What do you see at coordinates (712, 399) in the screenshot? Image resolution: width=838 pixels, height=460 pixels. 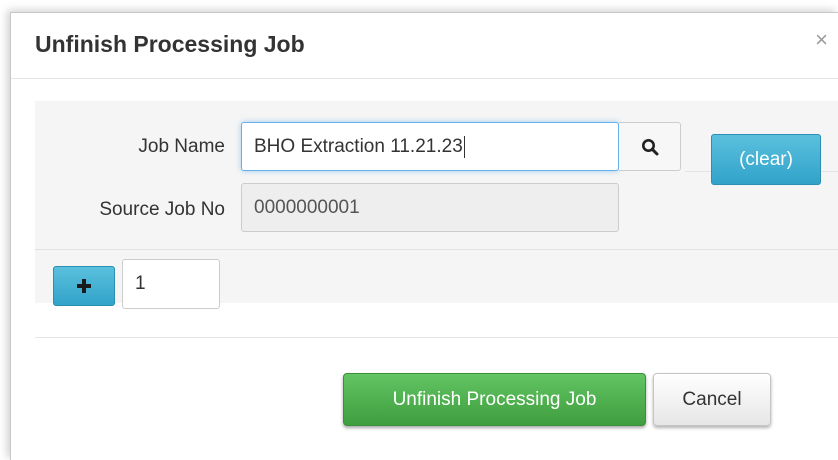 I see `cancel-button: Cancel` at bounding box center [712, 399].